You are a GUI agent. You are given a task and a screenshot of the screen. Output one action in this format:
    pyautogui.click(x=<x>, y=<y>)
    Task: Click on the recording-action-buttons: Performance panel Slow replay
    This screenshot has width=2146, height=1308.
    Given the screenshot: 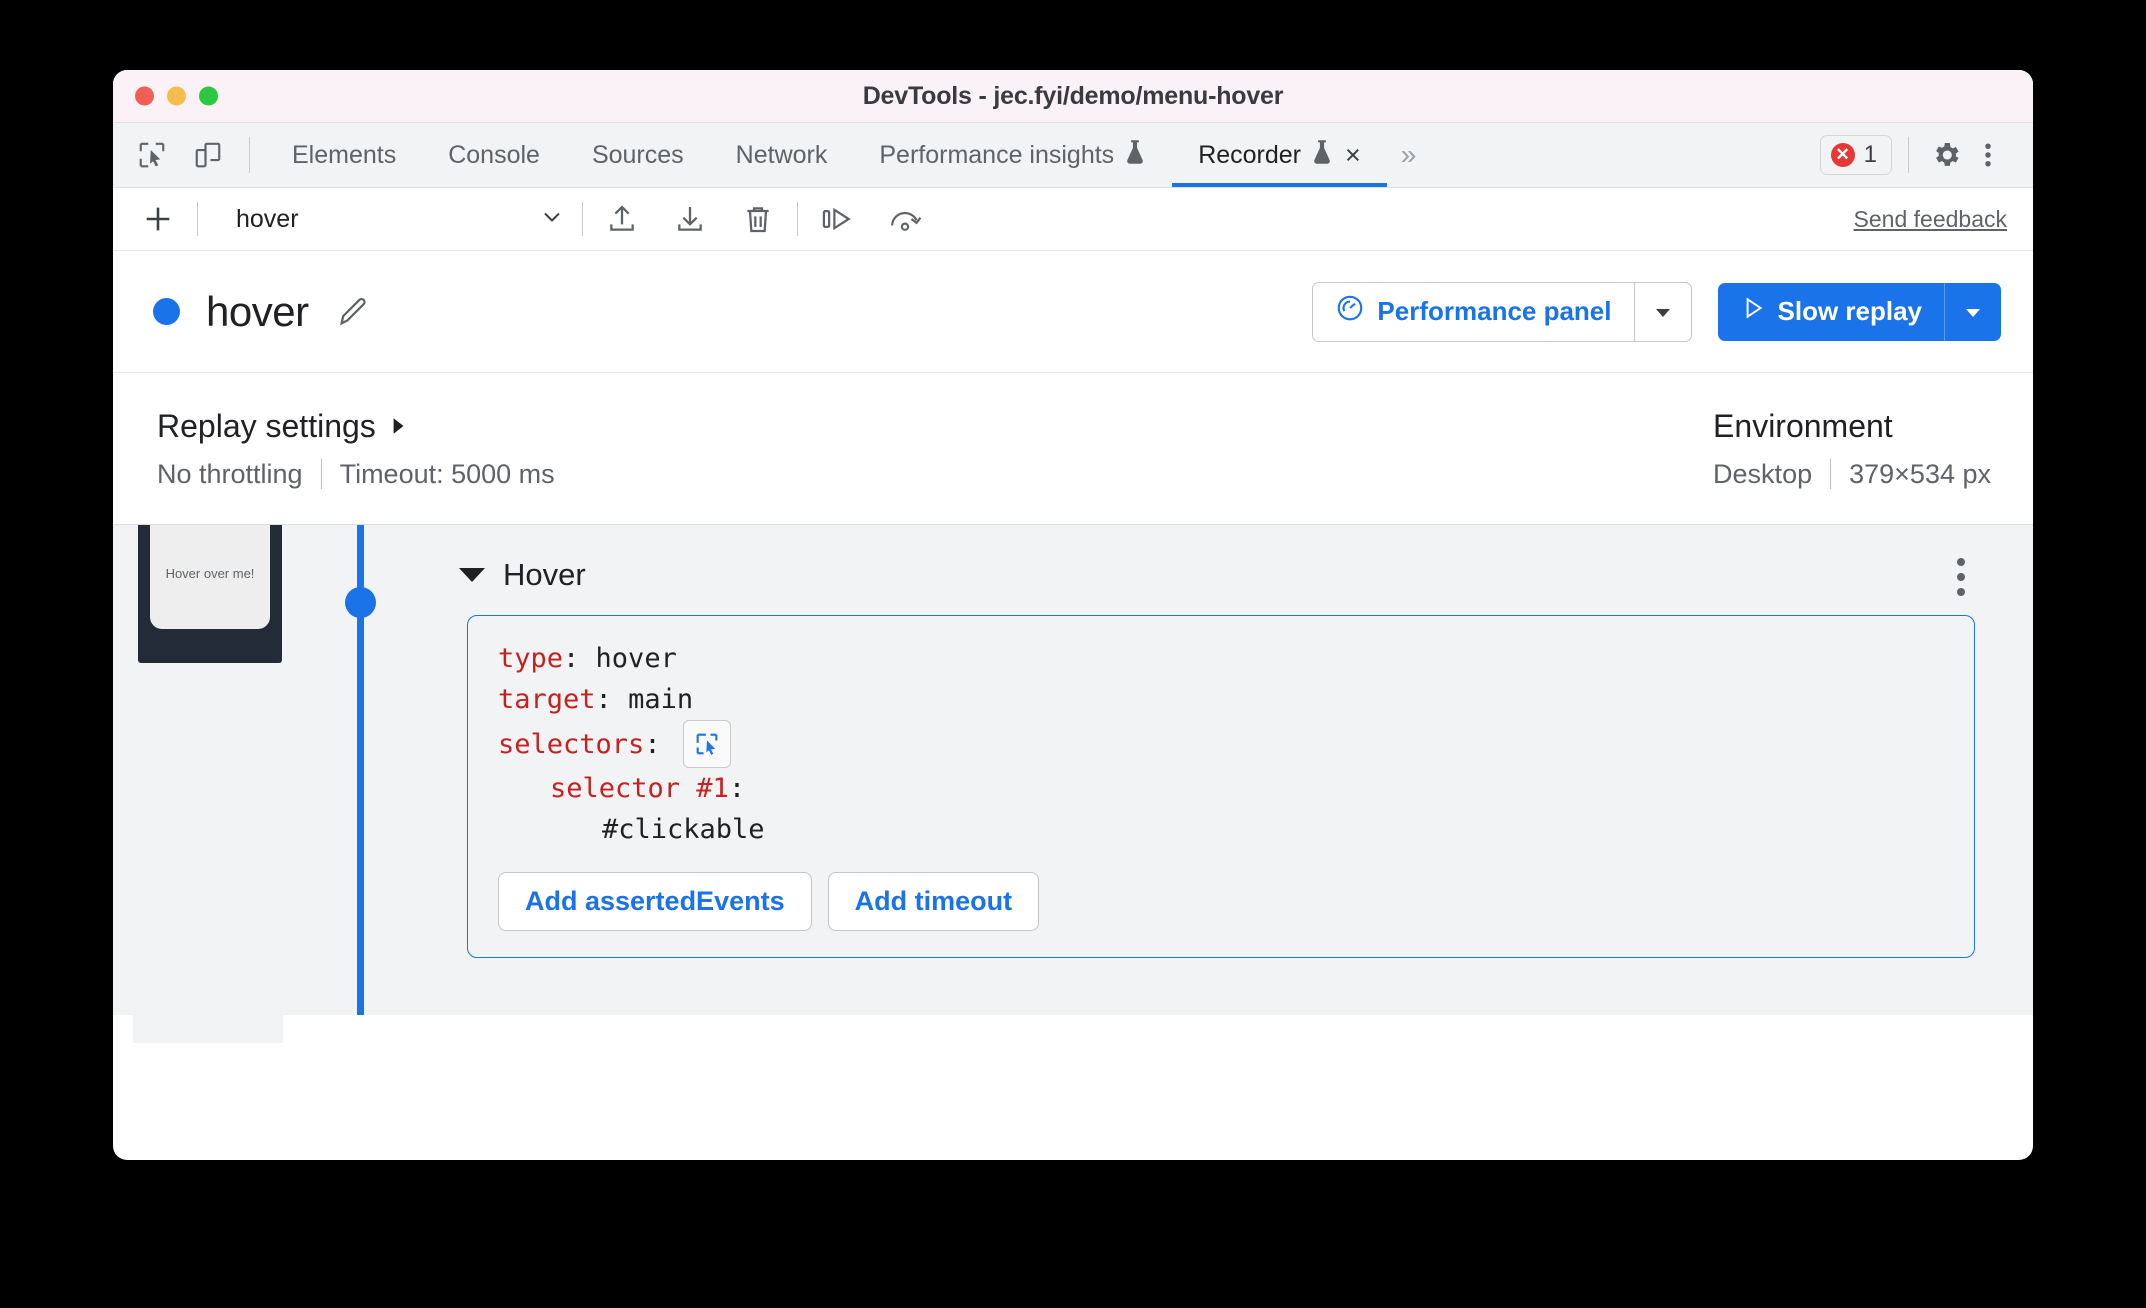 What is the action you would take?
    pyautogui.click(x=1656, y=311)
    